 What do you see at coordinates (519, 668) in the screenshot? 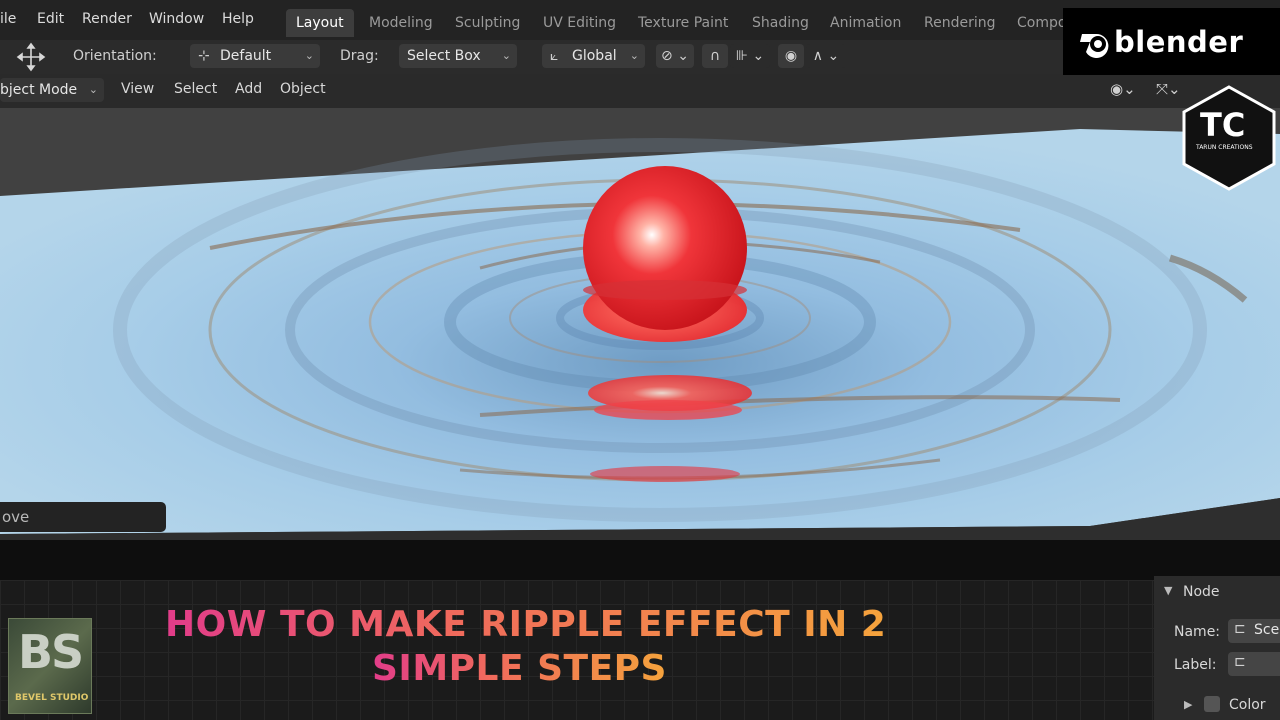
I see `title-line-2: SIMPLE STEPS` at bounding box center [519, 668].